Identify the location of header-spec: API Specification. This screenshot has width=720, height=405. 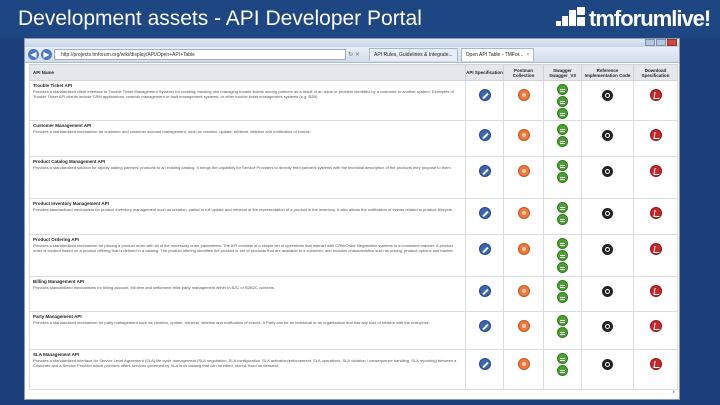
(484, 72).